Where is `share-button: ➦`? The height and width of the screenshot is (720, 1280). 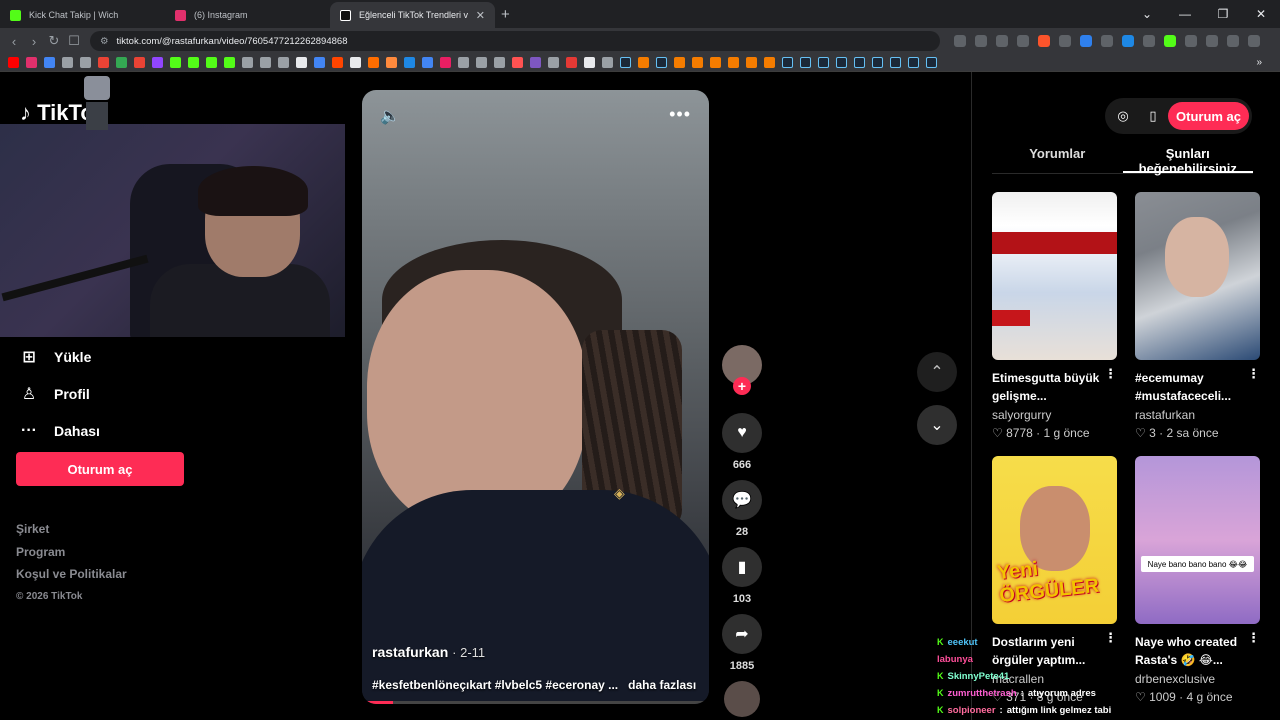 share-button: ➦ is located at coordinates (742, 634).